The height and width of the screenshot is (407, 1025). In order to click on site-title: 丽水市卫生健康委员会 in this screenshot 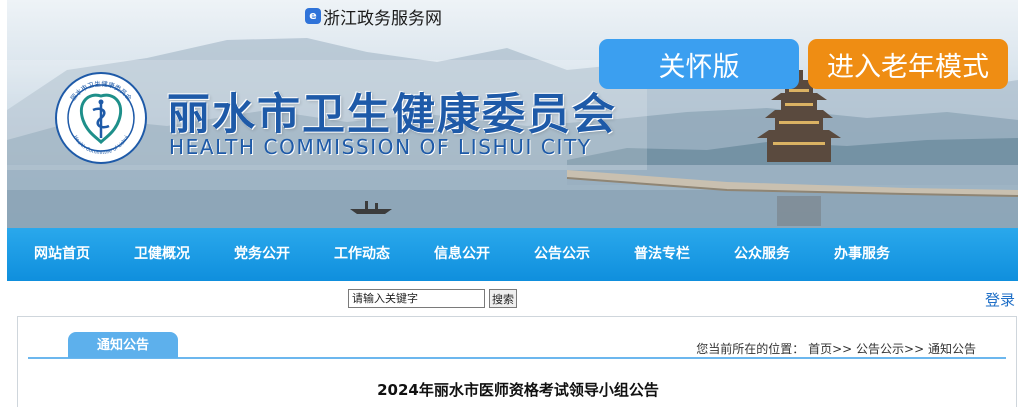, I will do `click(392, 115)`.